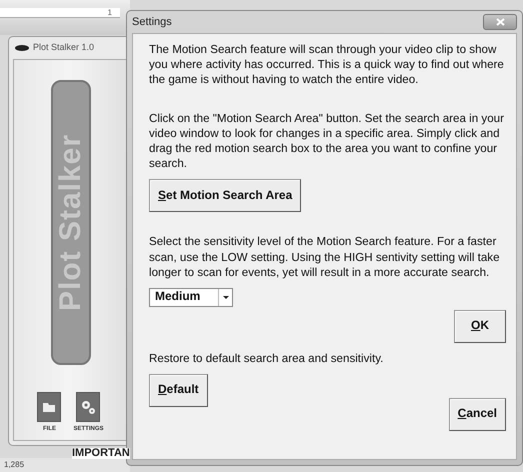  What do you see at coordinates (225, 297) in the screenshot?
I see `dropdown-arrow-icon` at bounding box center [225, 297].